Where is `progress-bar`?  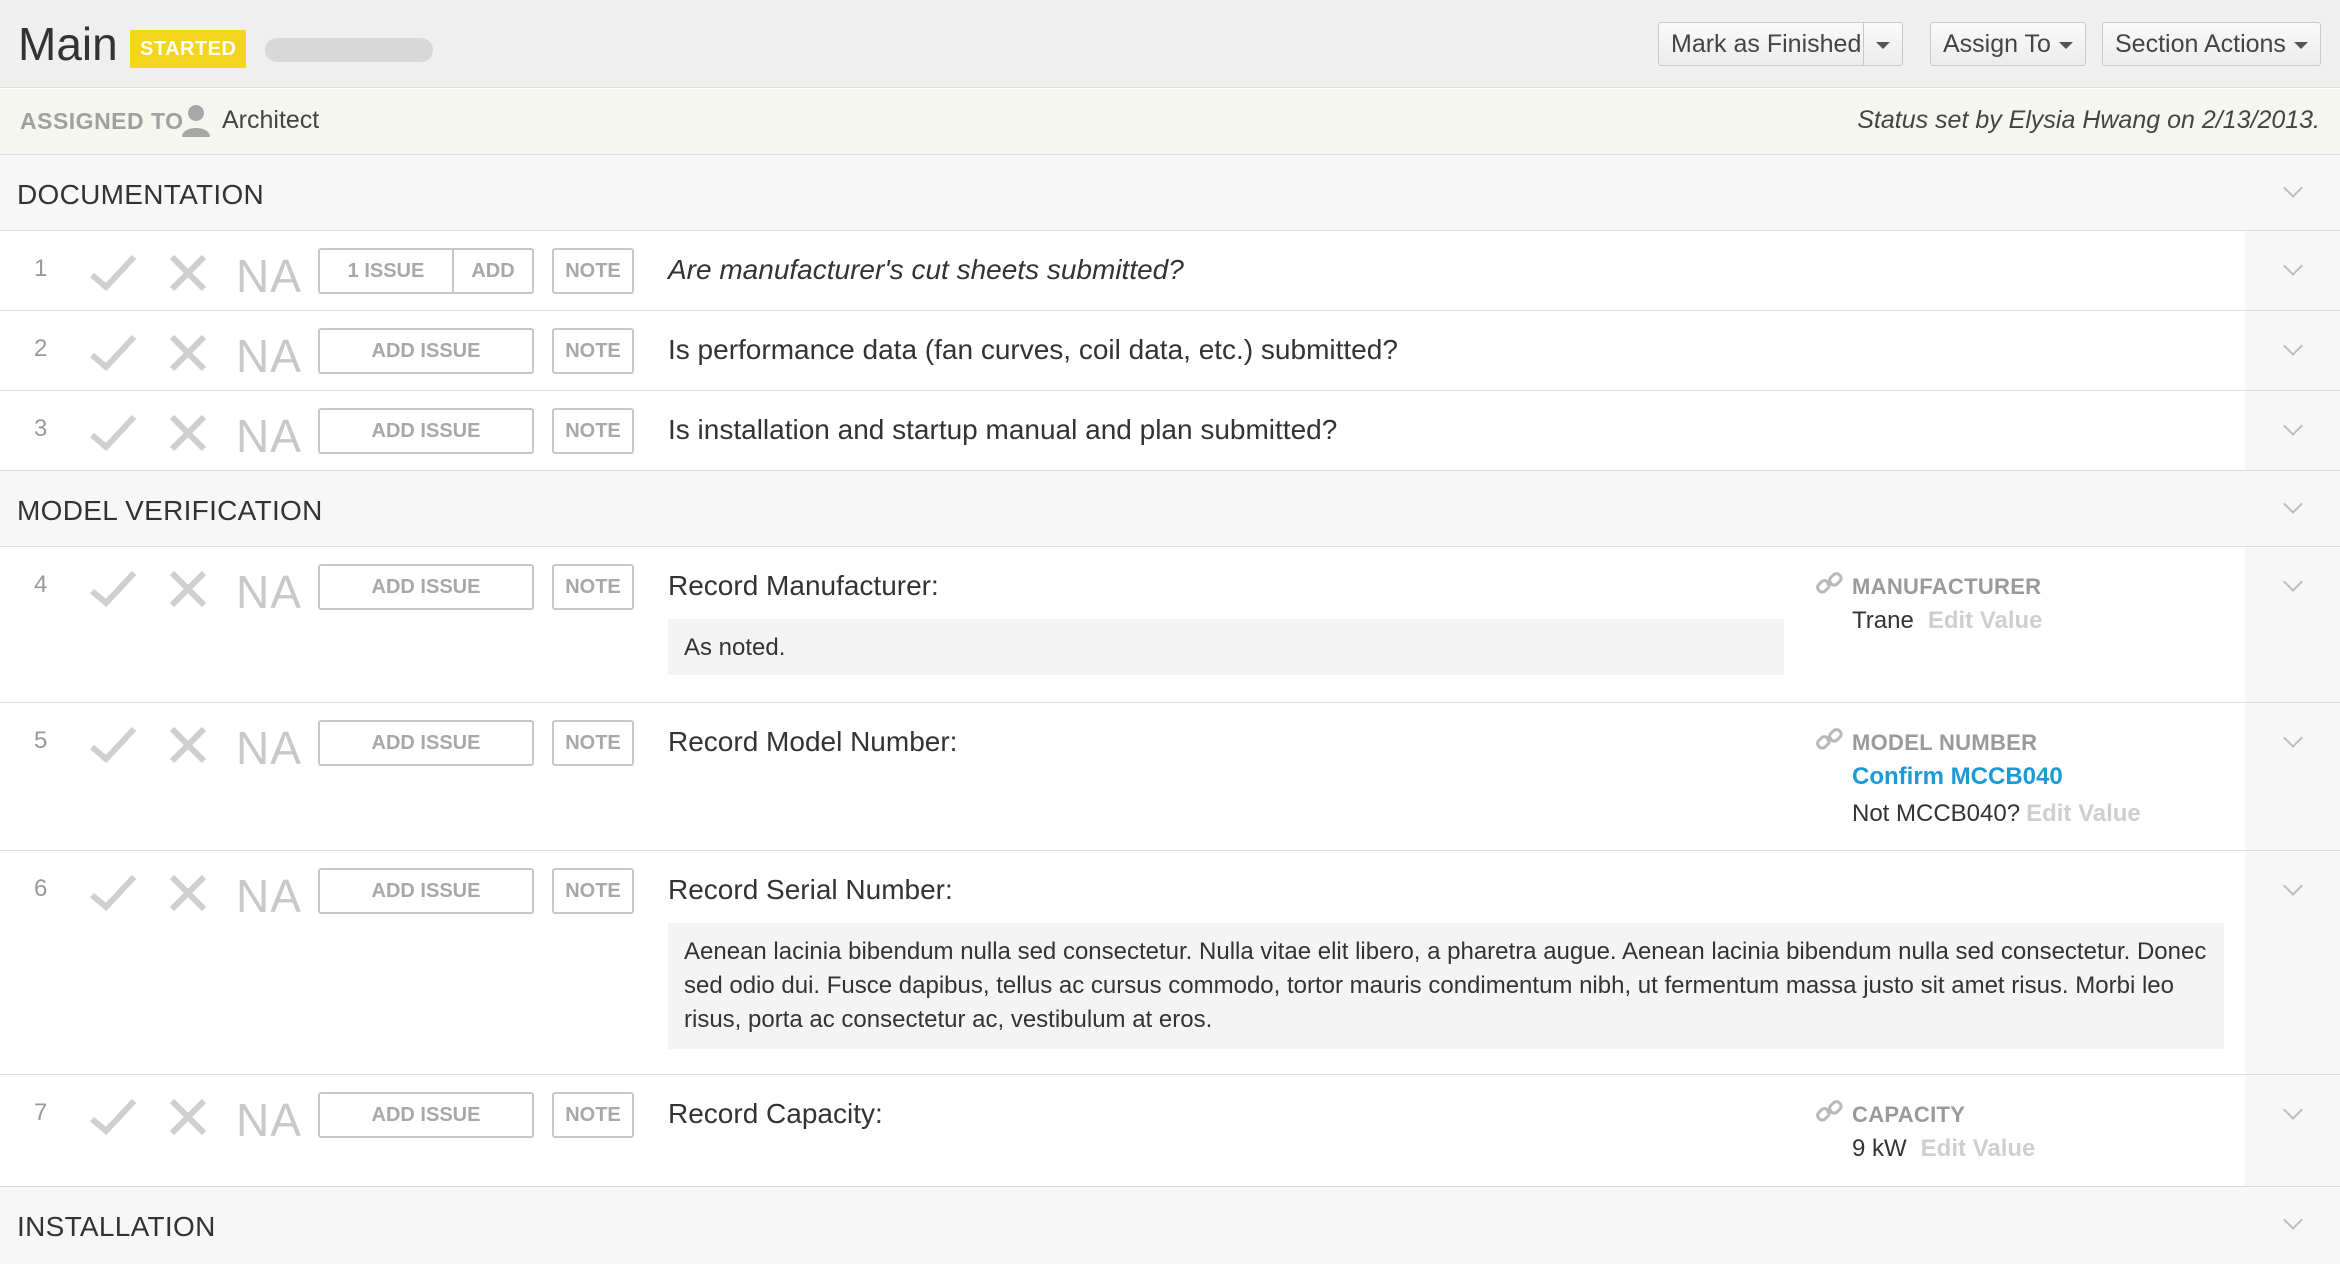 progress-bar is located at coordinates (349, 50).